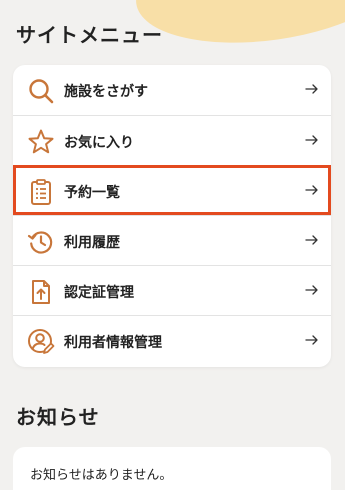 Image resolution: width=345 pixels, height=490 pixels. I want to click on news-empty-message: お知らせはありません。, so click(101, 475).